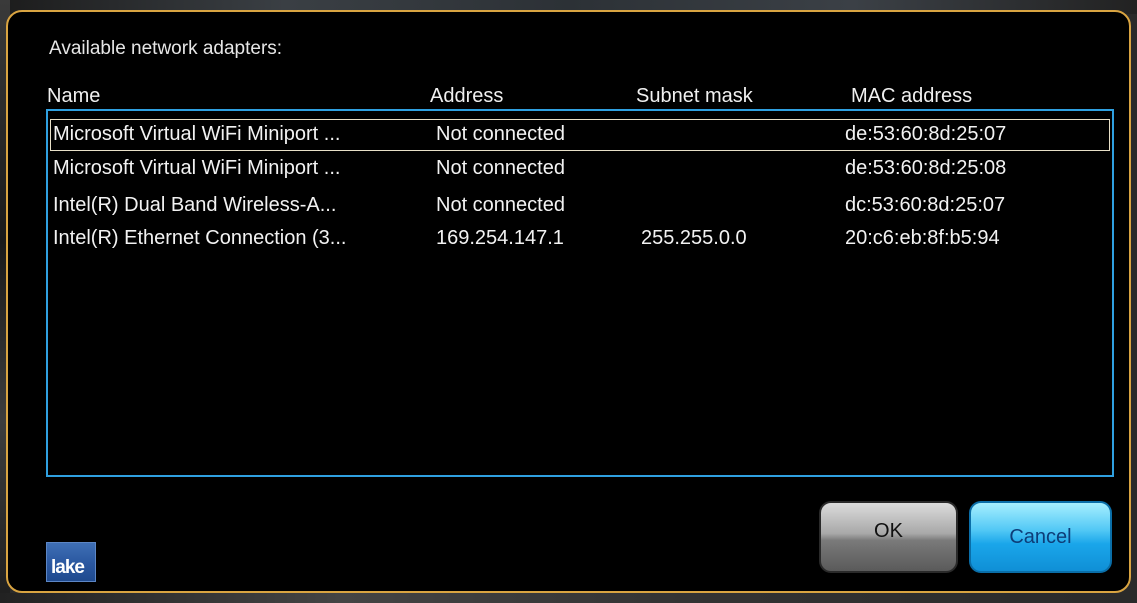  Describe the element at coordinates (166, 48) in the screenshot. I see `dialog-title: Available network adapters:` at that location.